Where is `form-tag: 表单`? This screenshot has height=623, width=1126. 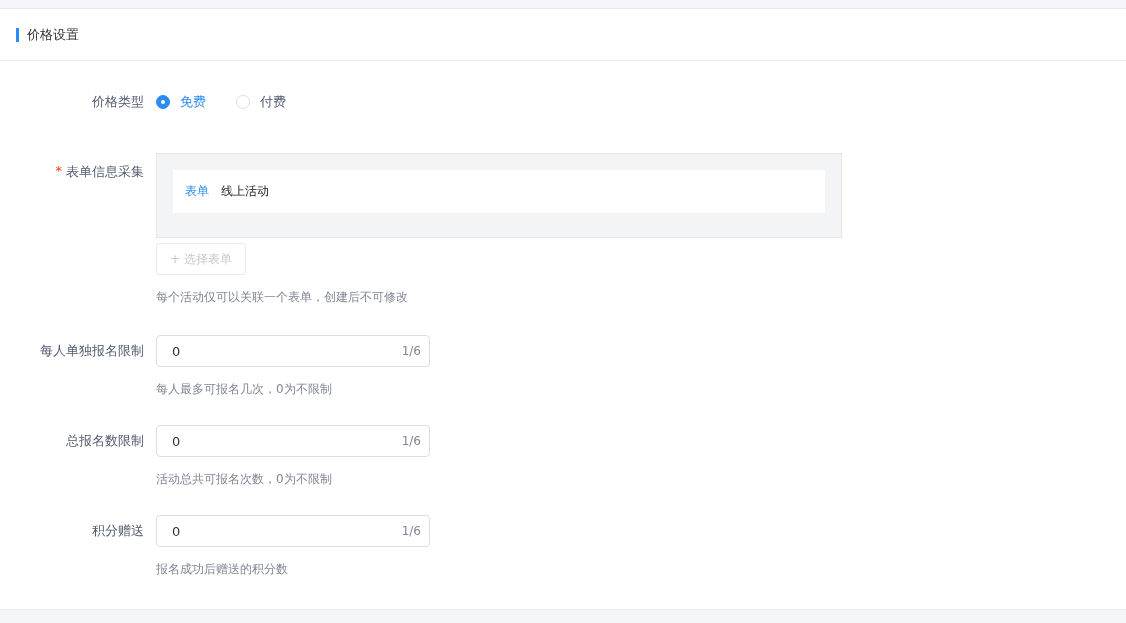
form-tag: 表单 is located at coordinates (197, 191).